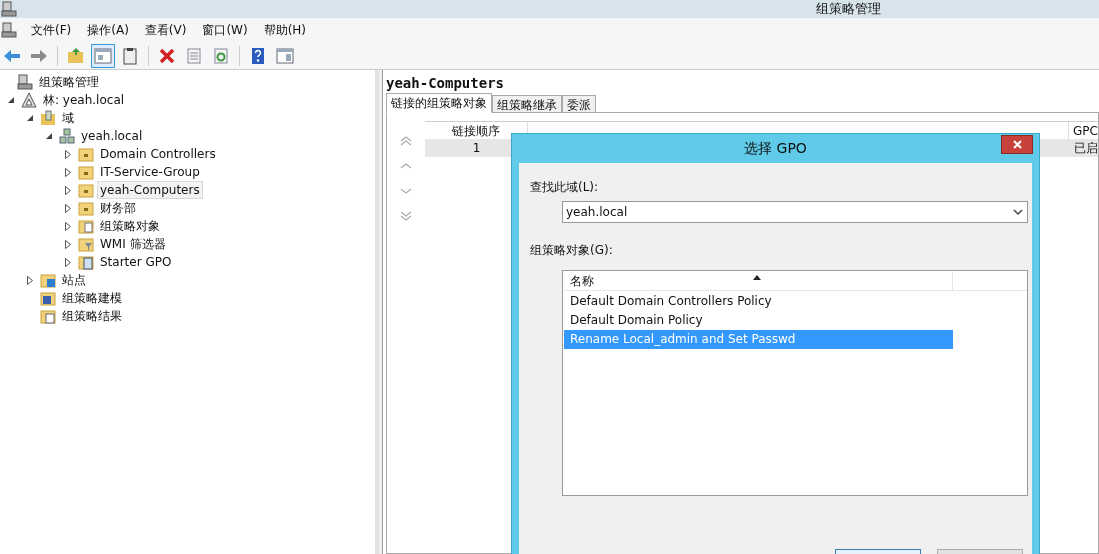 The image size is (1099, 554). I want to click on column-header: 名称, so click(758, 281).